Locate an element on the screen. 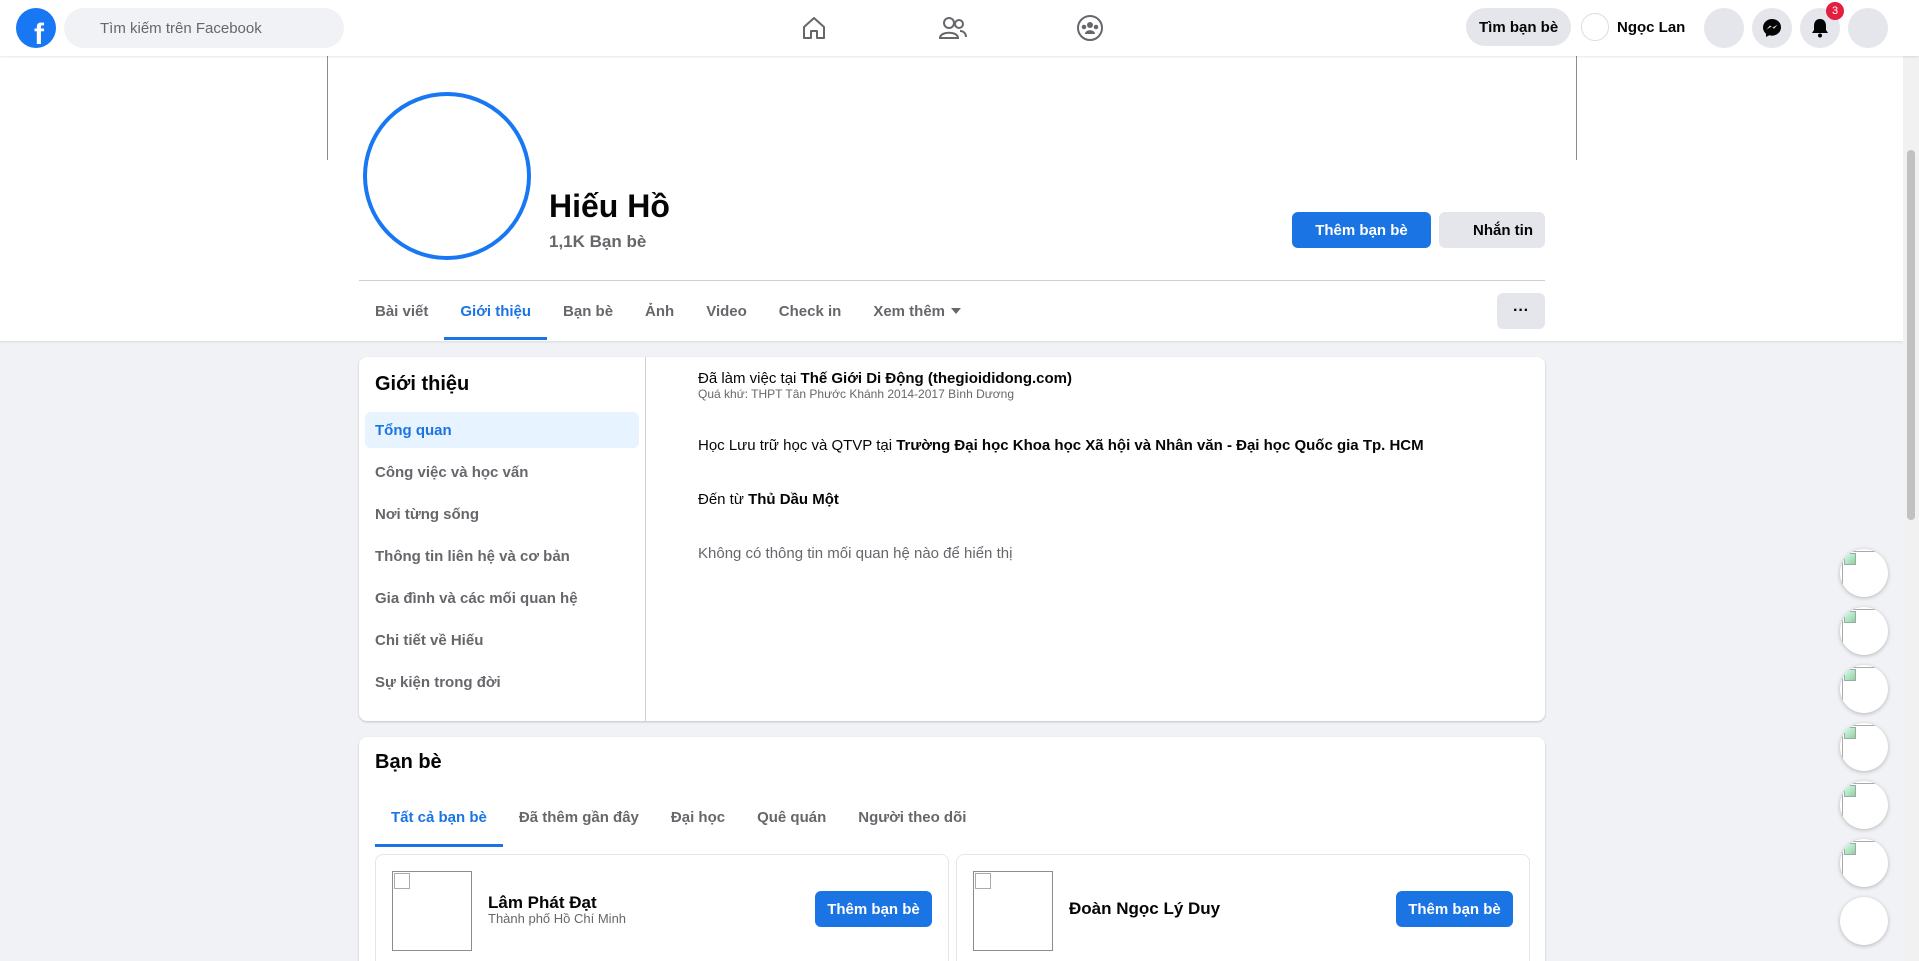 The image size is (1919, 961). find-friends-button: Tìm bạn bè is located at coordinates (1519, 27).